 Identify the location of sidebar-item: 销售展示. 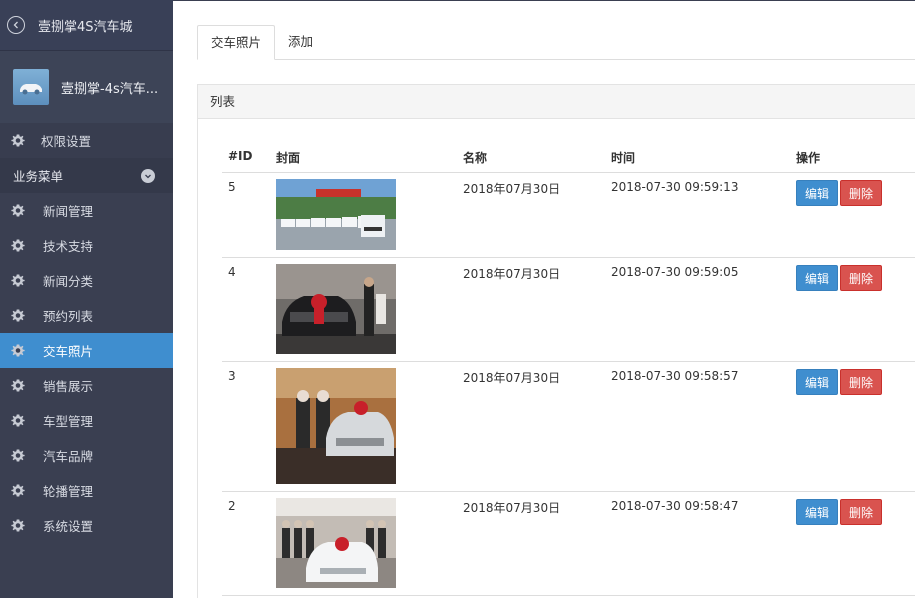
(86, 385).